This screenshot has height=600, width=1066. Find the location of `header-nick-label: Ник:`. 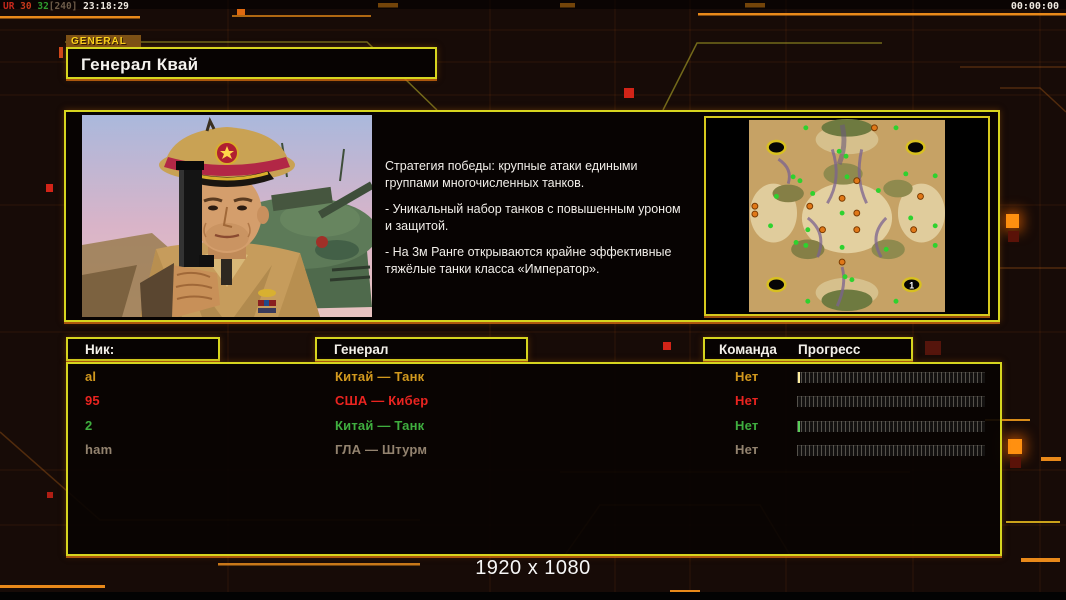

header-nick-label: Ник: is located at coordinates (100, 349).